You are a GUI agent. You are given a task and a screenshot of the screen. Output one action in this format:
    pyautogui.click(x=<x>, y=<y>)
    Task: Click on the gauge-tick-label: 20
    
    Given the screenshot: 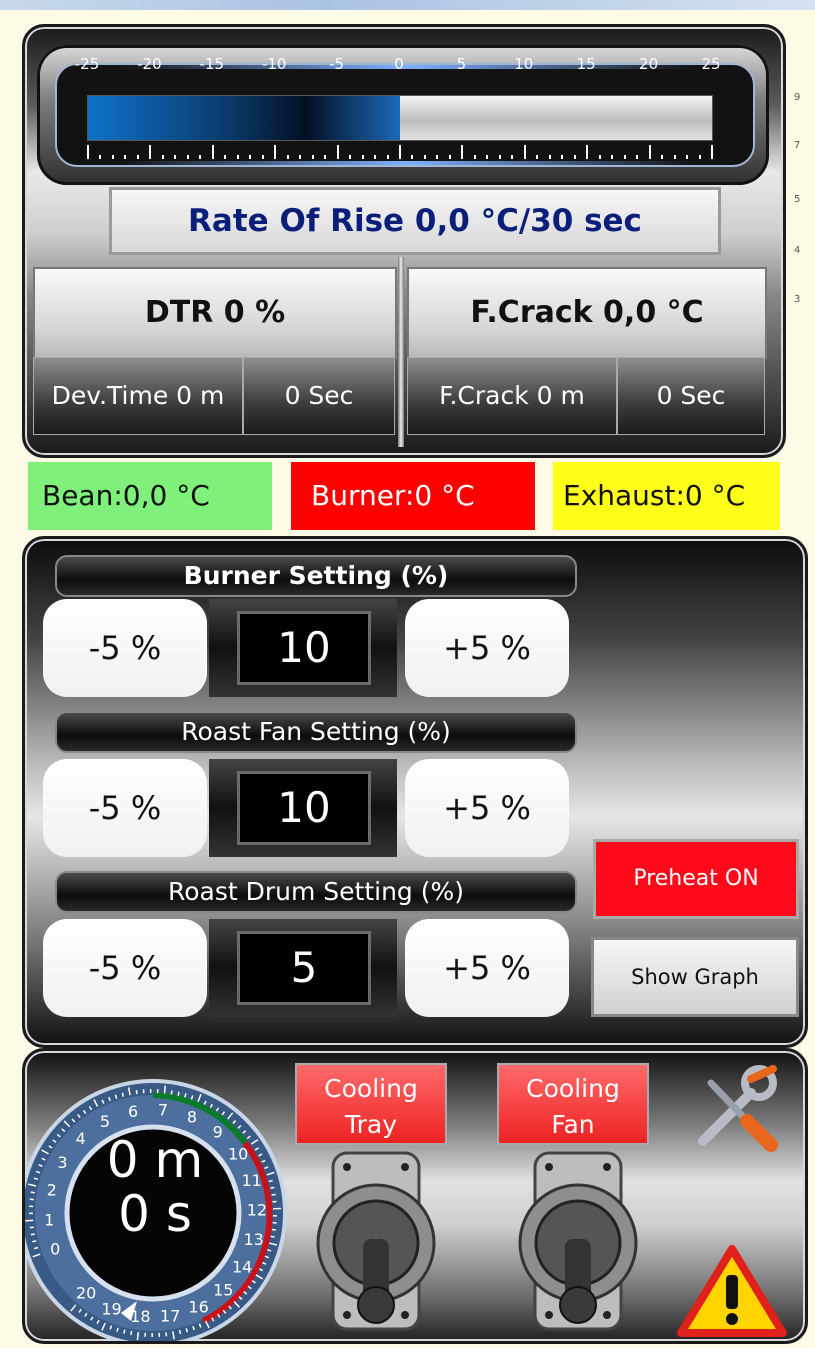 What is the action you would take?
    pyautogui.click(x=649, y=64)
    